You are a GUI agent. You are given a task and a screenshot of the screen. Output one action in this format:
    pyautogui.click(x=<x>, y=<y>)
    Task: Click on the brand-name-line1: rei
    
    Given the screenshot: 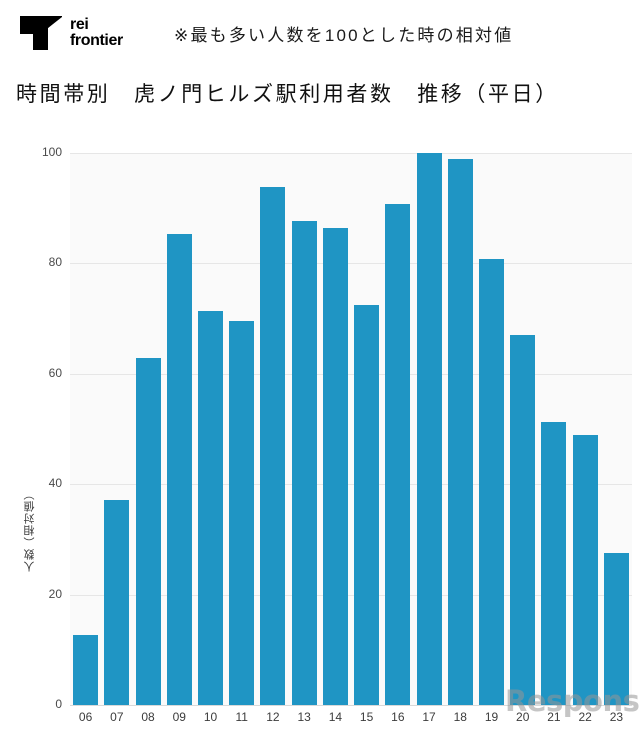 What is the action you would take?
    pyautogui.click(x=79, y=24)
    